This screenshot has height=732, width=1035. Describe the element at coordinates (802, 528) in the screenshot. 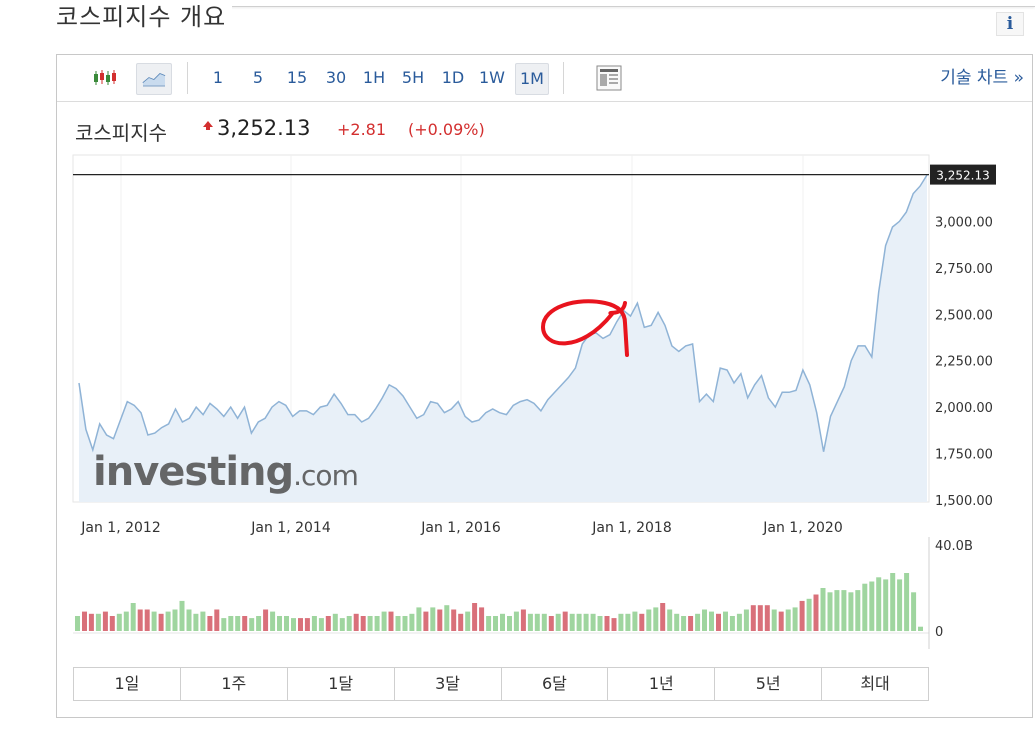

I see `x-tick-label: Jan 1, 2020` at that location.